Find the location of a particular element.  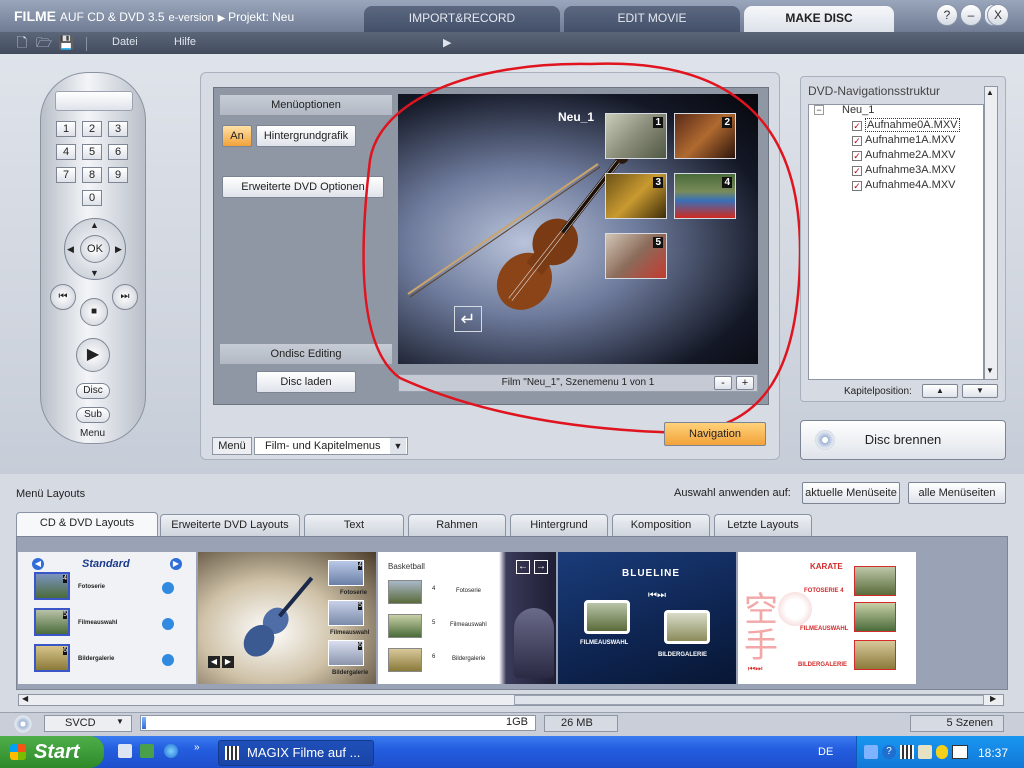

menu-preview: Neu_1 1 2 3 4 5 ↵ is located at coordinates (578, 229).